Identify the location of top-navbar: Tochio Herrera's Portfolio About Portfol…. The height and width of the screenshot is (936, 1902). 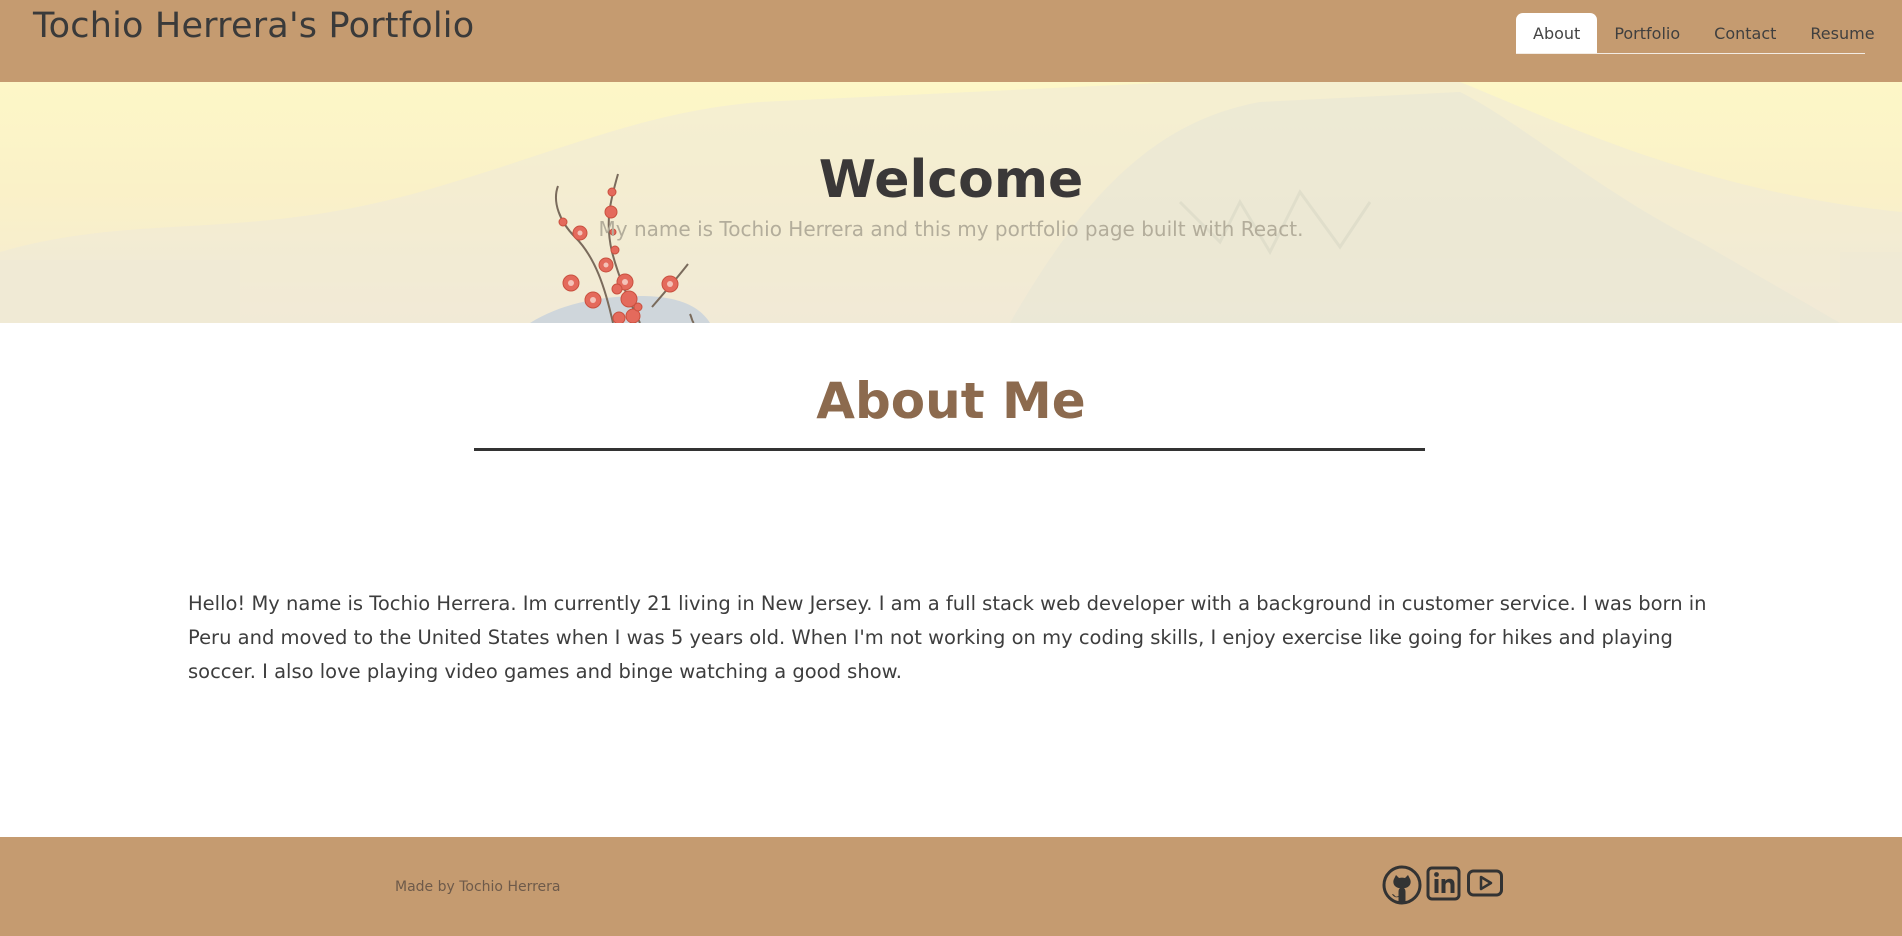
(951, 41).